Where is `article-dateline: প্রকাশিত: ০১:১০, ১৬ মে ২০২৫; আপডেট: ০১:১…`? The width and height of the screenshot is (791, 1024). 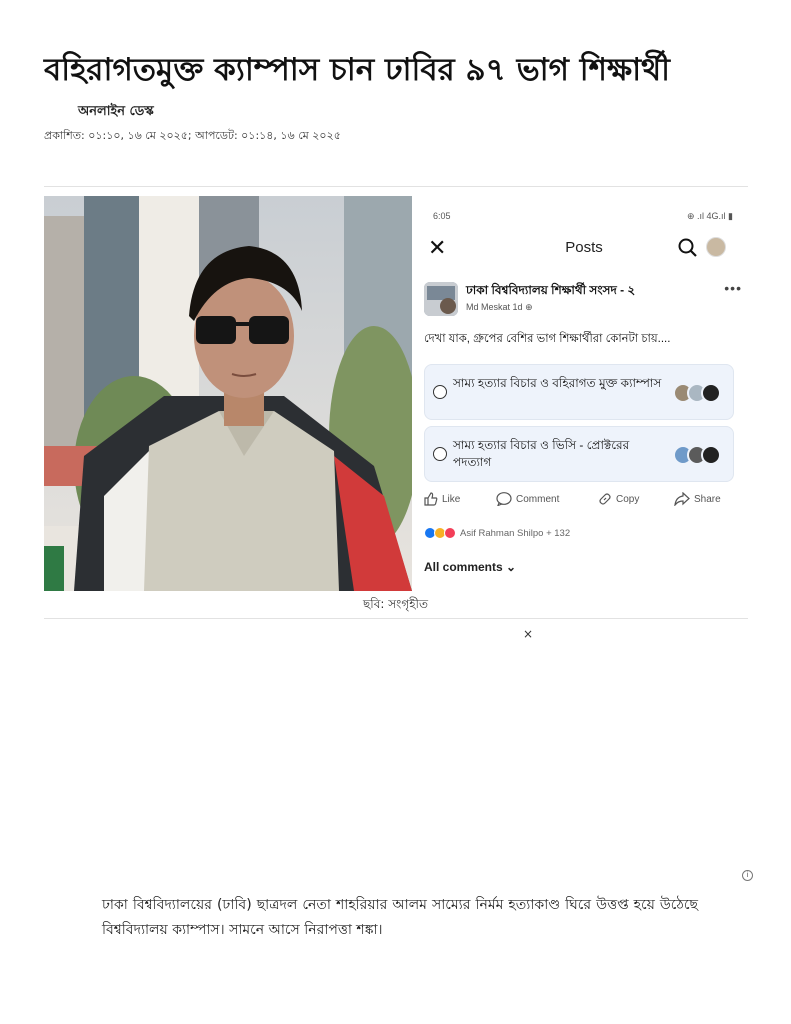
article-dateline: প্রকাশিত: ০১:১০, ১৬ মে ২০২৫; আপডেট: ০১:১… is located at coordinates (192, 135).